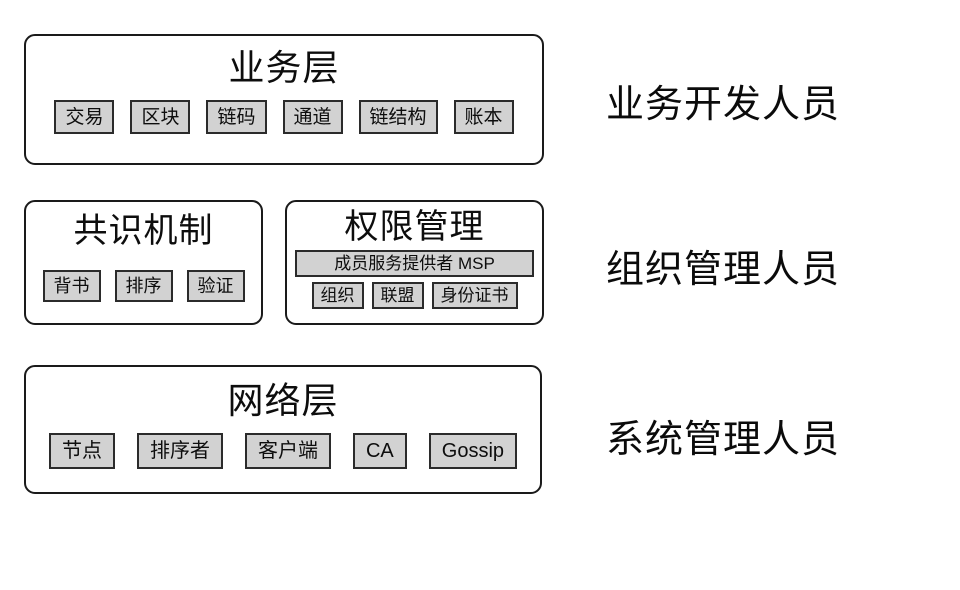 This screenshot has height=590, width=960. I want to click on chip-business-3: 通道, so click(312, 117).